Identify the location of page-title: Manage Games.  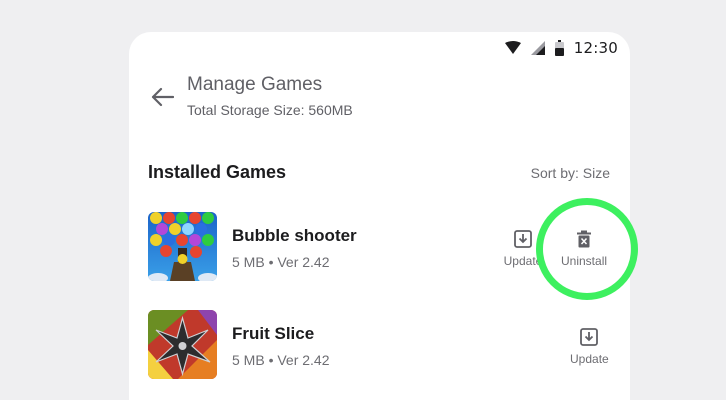
(255, 84).